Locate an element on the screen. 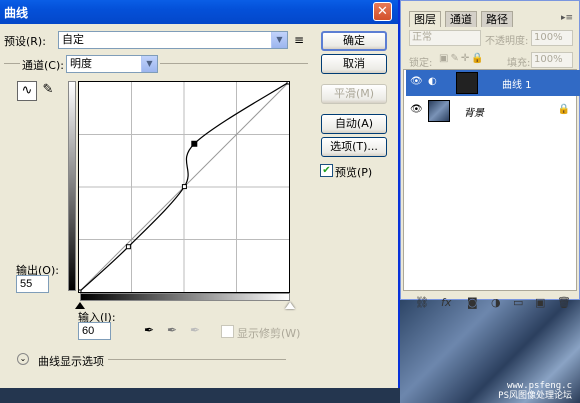 The image size is (580, 403). watermark: www.psfeng.c PS风图像处理论坛 is located at coordinates (535, 391).